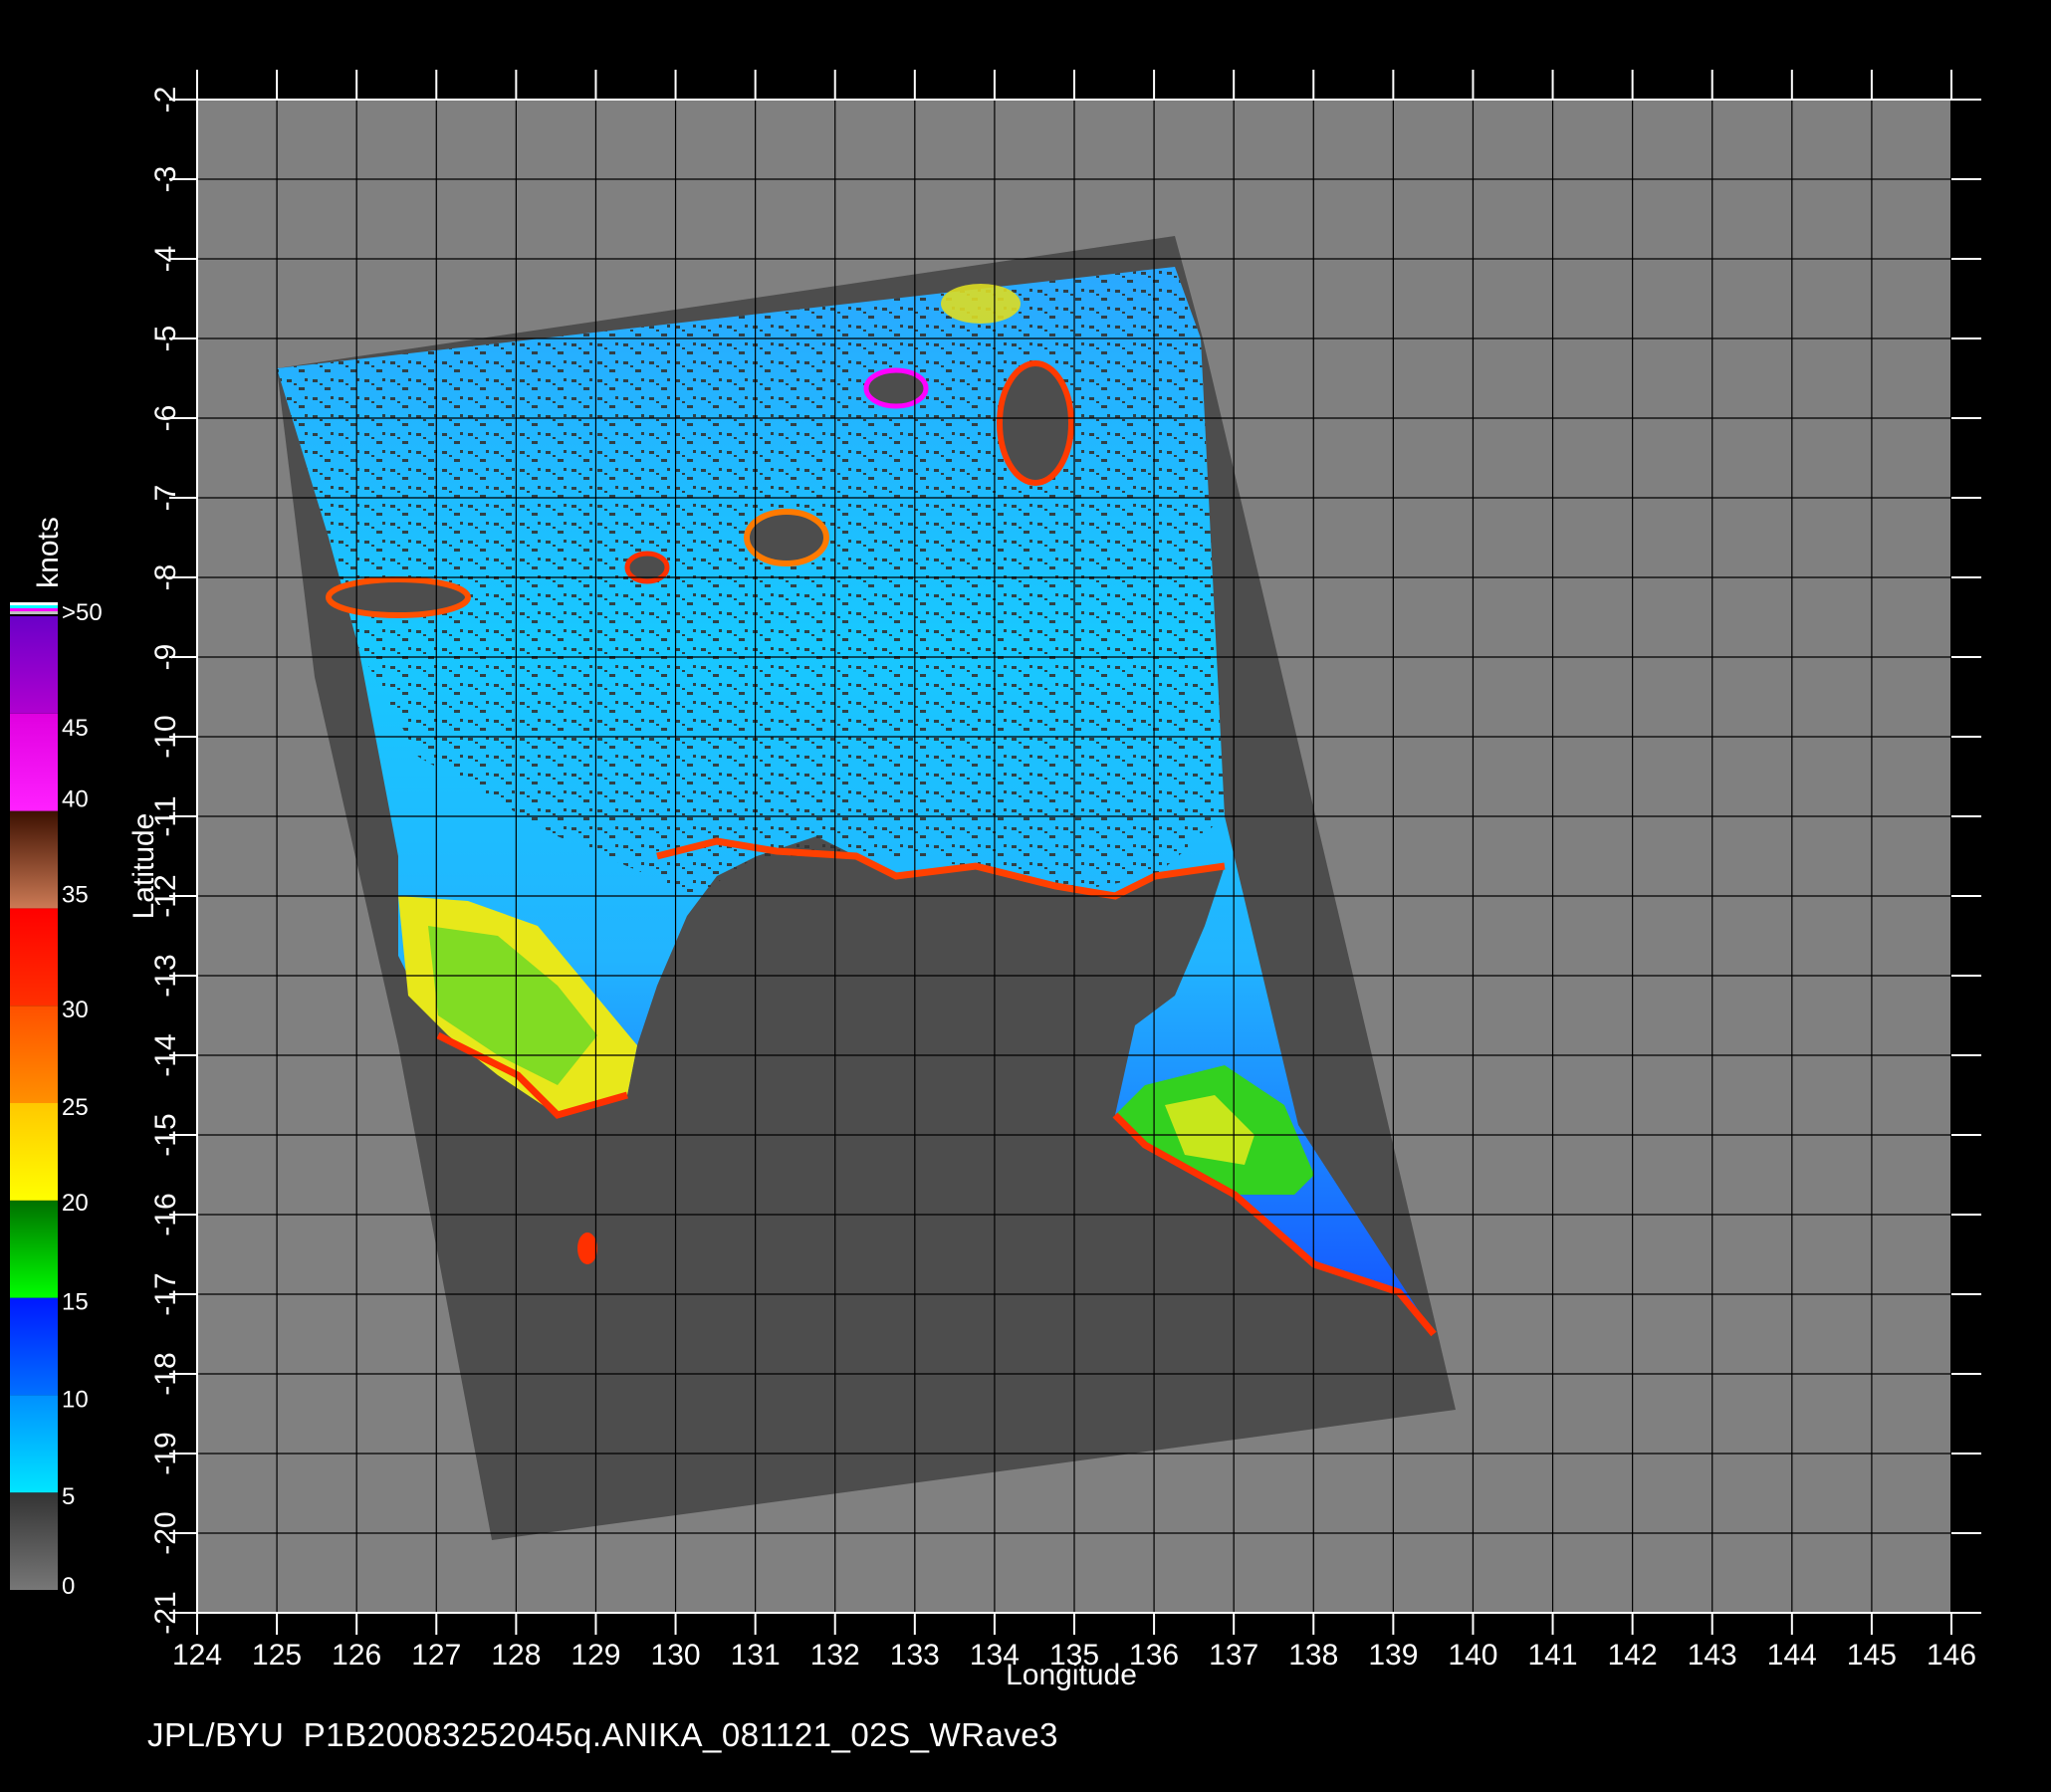  I want to click on lon-tick-label: 128, so click(516, 1656).